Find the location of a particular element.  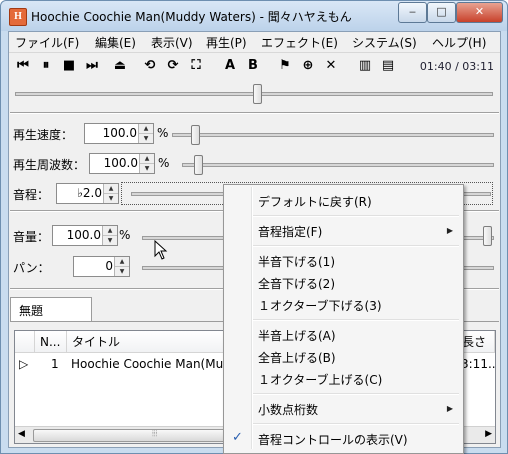

menu-edit: 編集(E) is located at coordinates (115, 42).